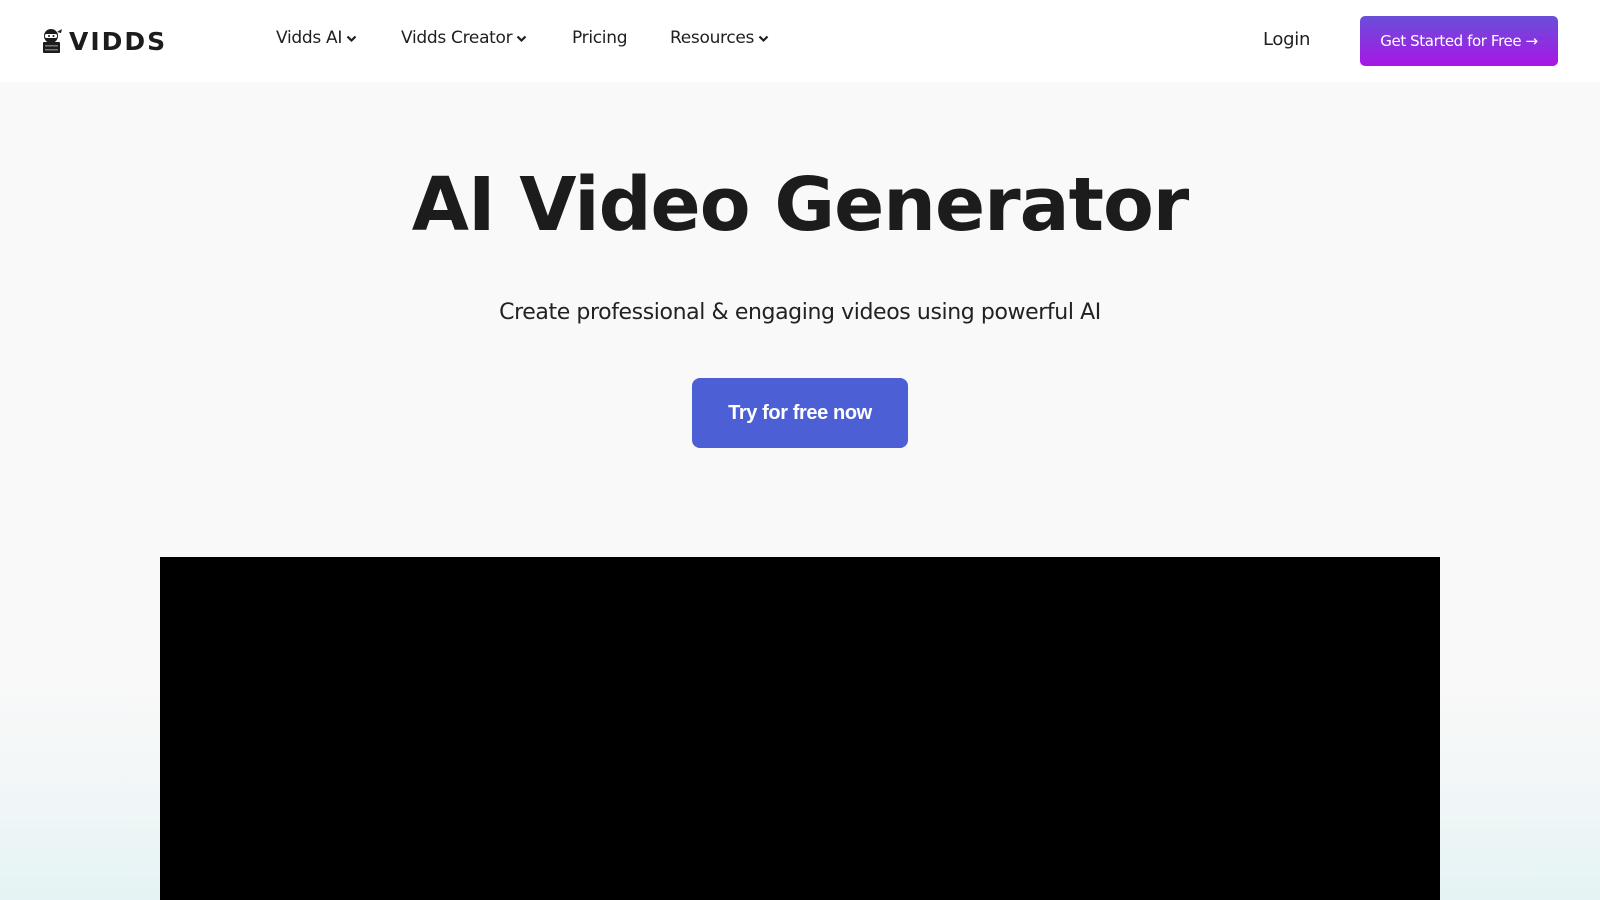 The width and height of the screenshot is (1600, 900). I want to click on try-for-free-button: Try for free now, so click(800, 413).